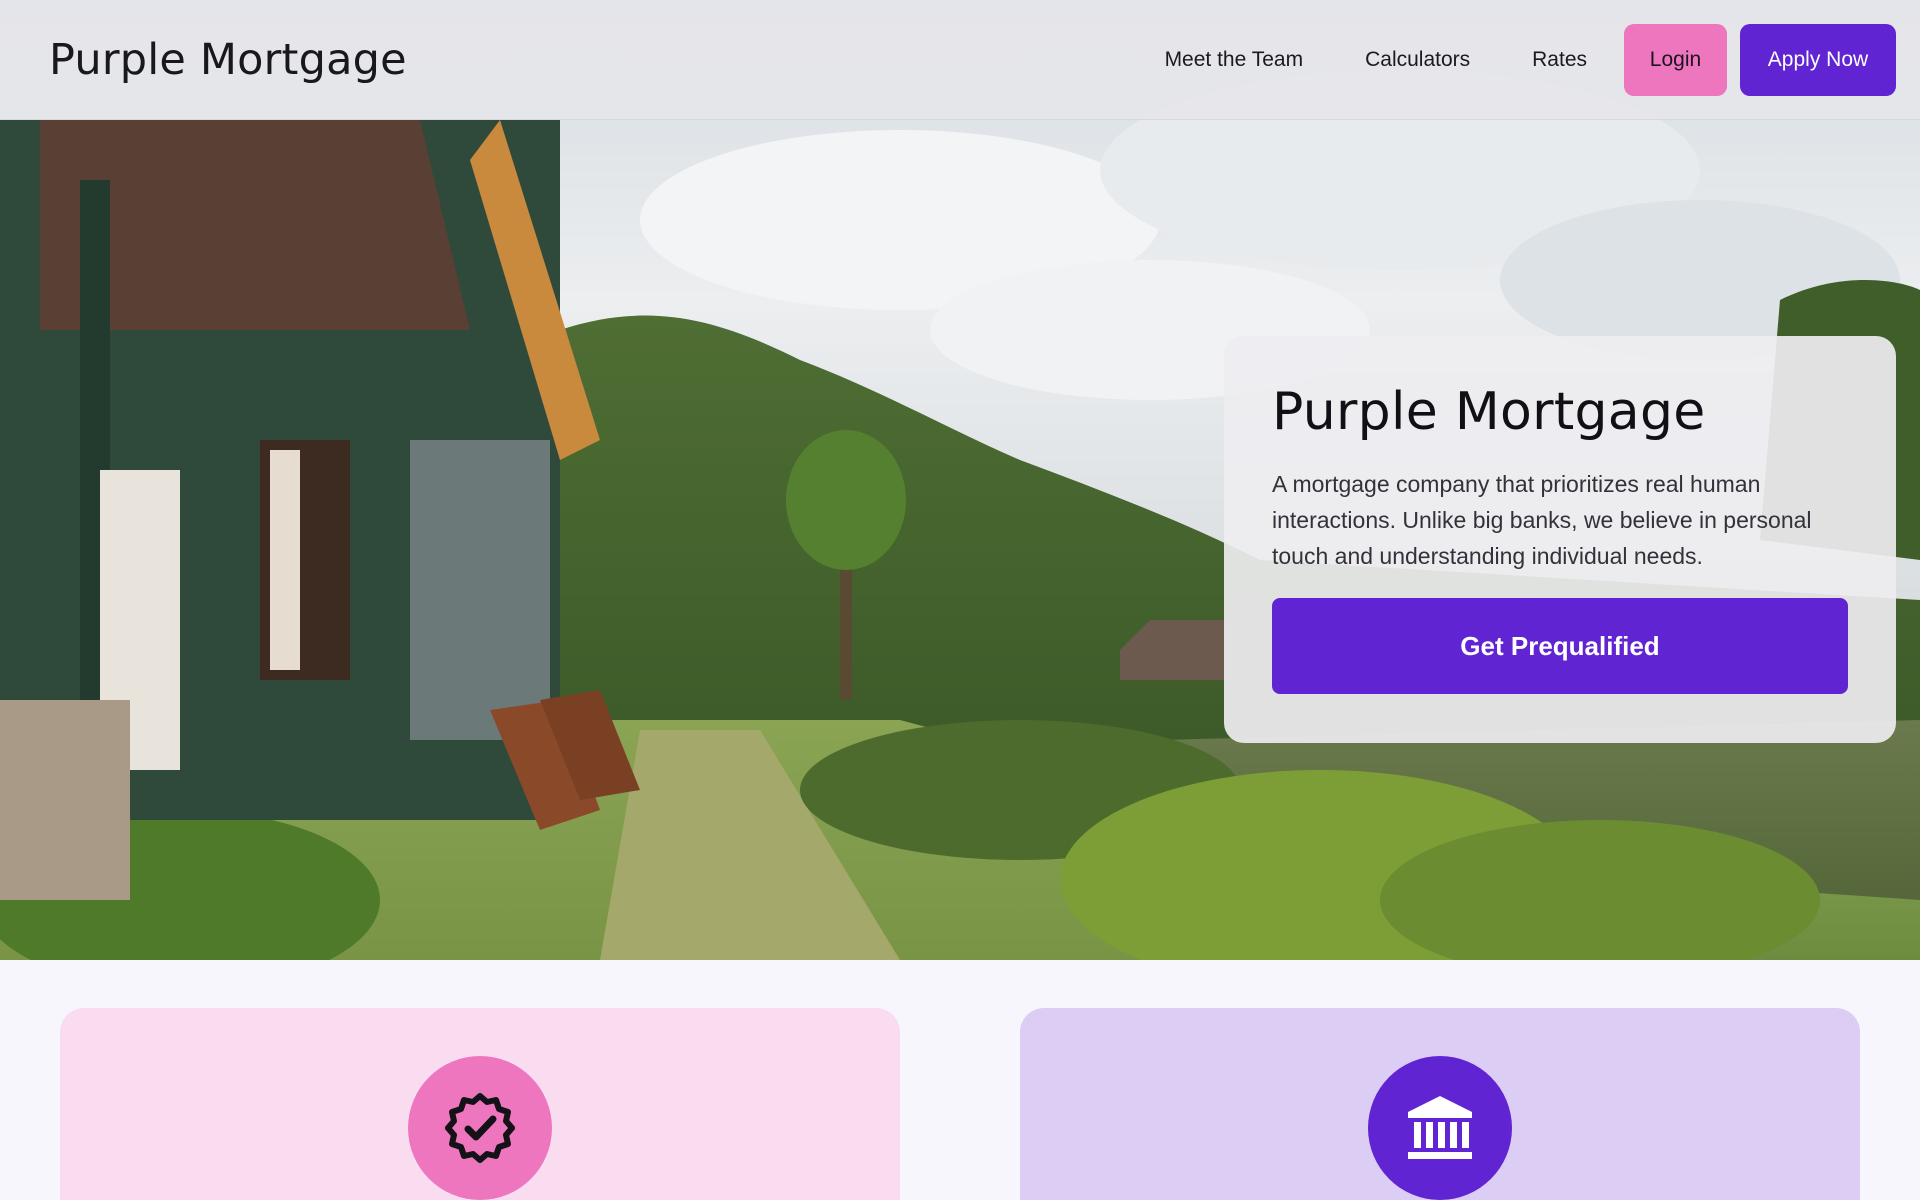 The height and width of the screenshot is (1200, 1920). I want to click on nav-calculators: Calculators, so click(1417, 60).